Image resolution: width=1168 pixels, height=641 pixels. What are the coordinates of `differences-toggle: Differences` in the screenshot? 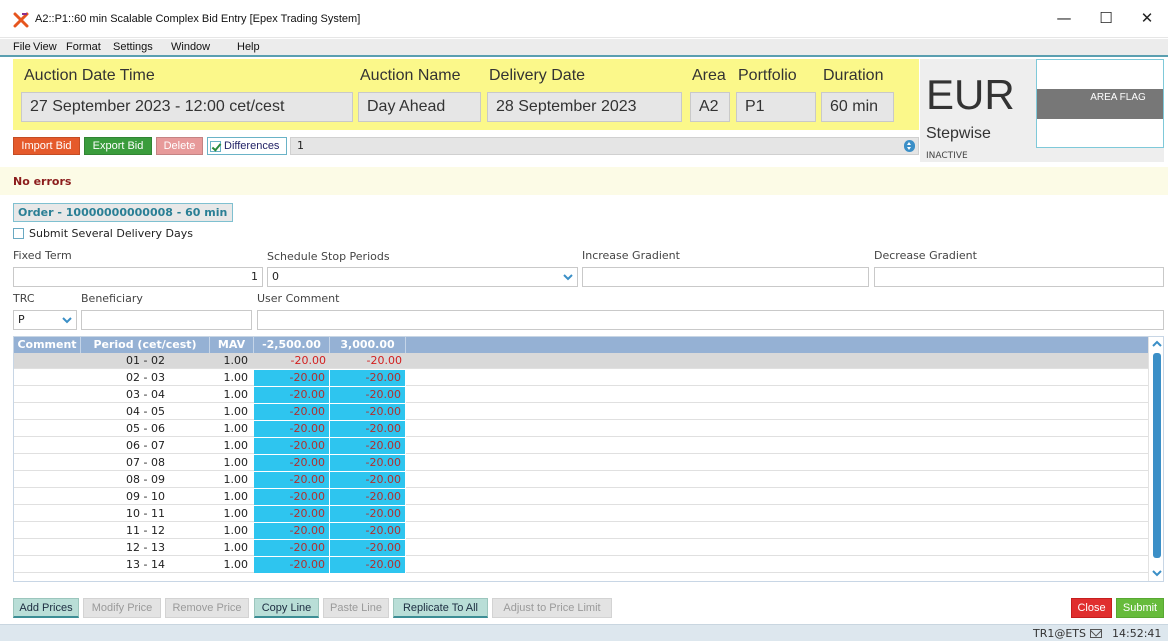 It's located at (247, 146).